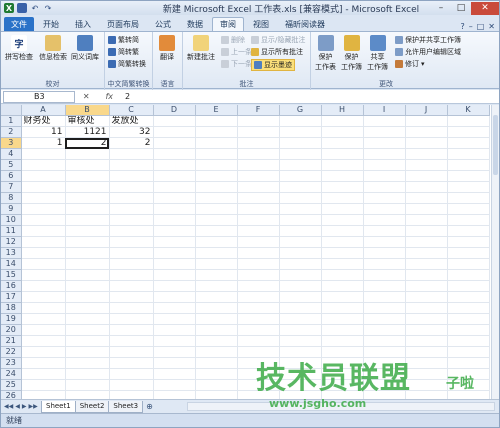  Describe the element at coordinates (481, 26) in the screenshot. I see `ribbon-restore-icon: □` at that location.